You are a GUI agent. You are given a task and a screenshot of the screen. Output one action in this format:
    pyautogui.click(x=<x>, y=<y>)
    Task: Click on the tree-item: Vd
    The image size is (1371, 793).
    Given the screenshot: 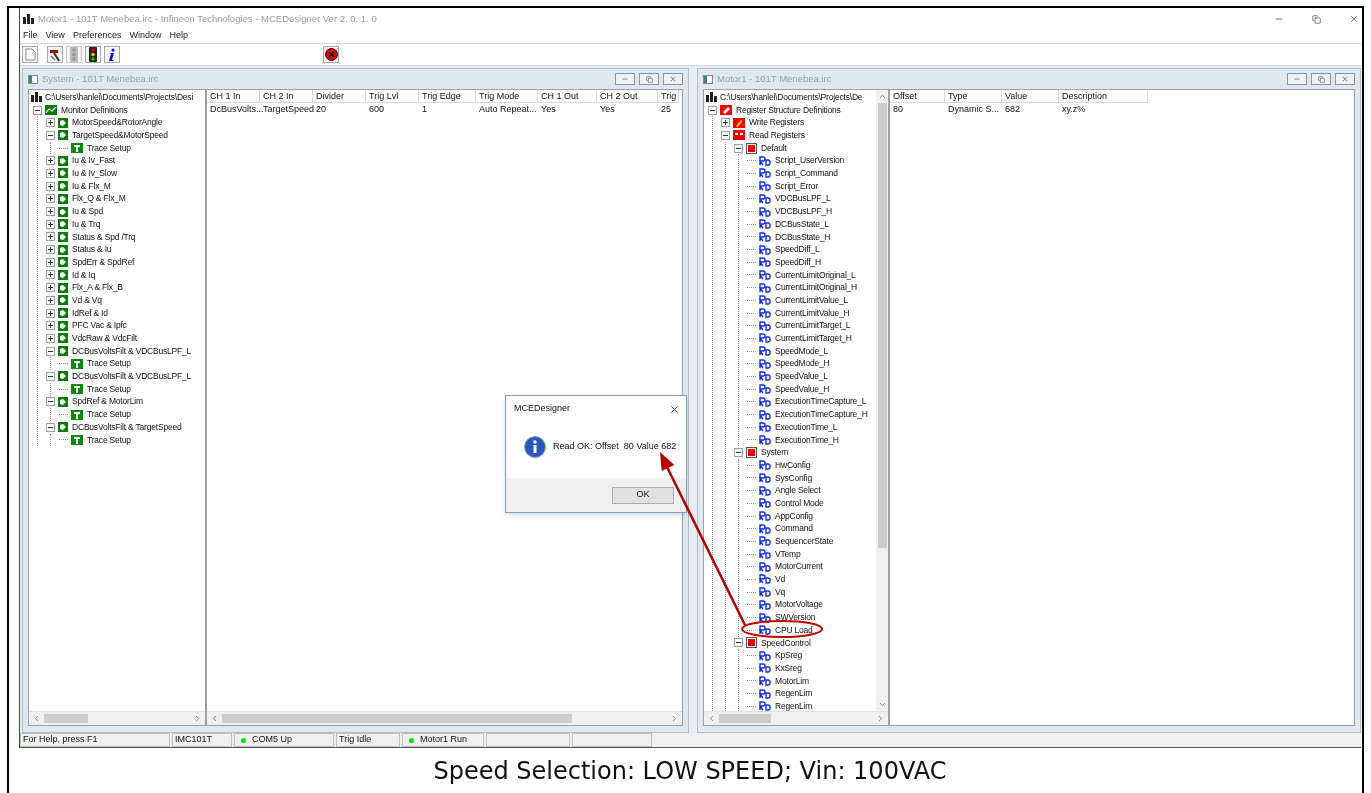 What is the action you would take?
    pyautogui.click(x=780, y=579)
    